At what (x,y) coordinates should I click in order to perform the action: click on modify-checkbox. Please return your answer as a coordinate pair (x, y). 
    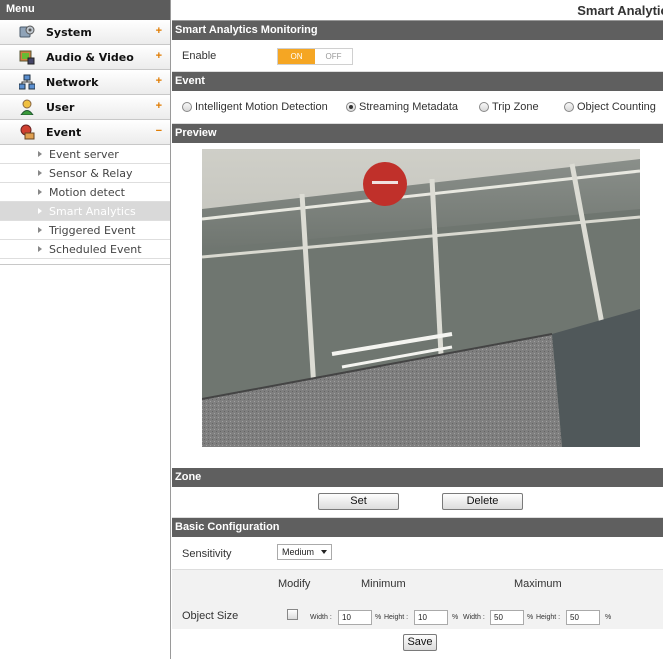
    Looking at the image, I should click on (292, 614).